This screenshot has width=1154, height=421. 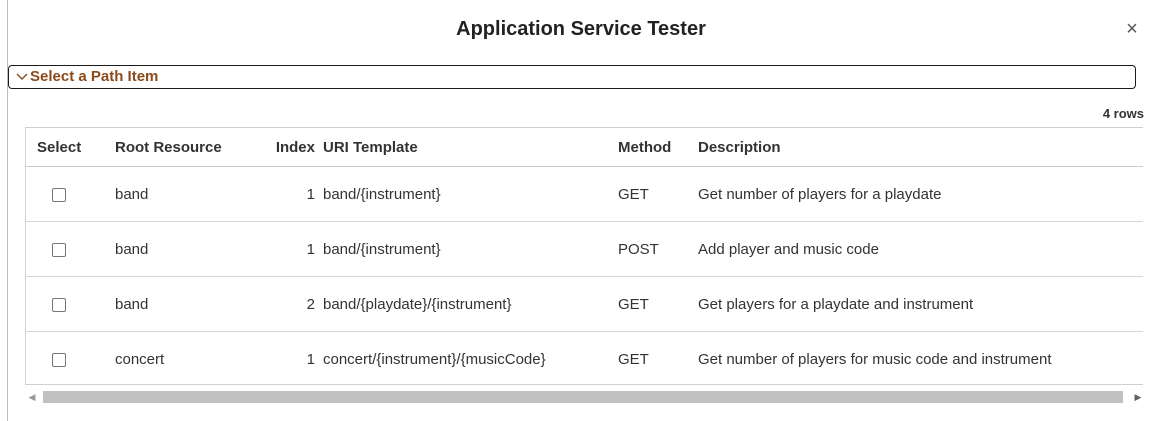 What do you see at coordinates (294, 304) in the screenshot?
I see `index-cell: 2` at bounding box center [294, 304].